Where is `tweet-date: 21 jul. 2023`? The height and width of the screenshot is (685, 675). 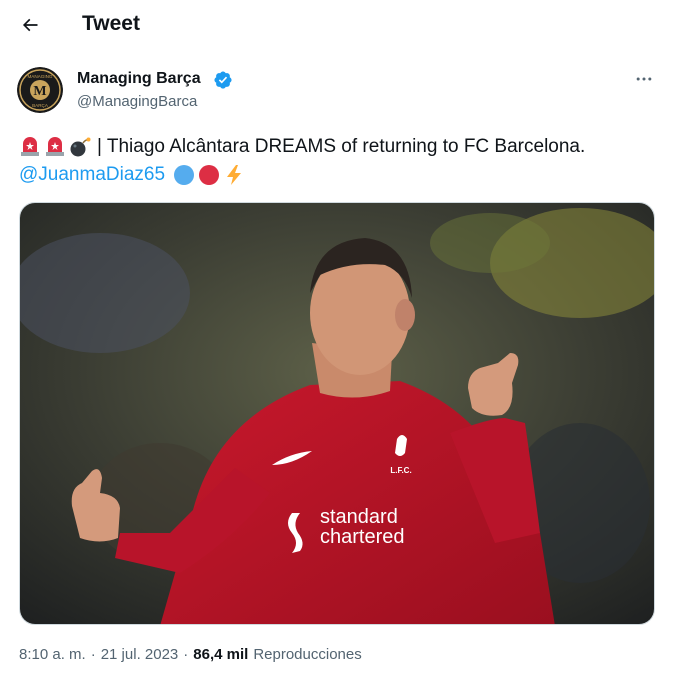
tweet-date: 21 jul. 2023 is located at coordinates (140, 654).